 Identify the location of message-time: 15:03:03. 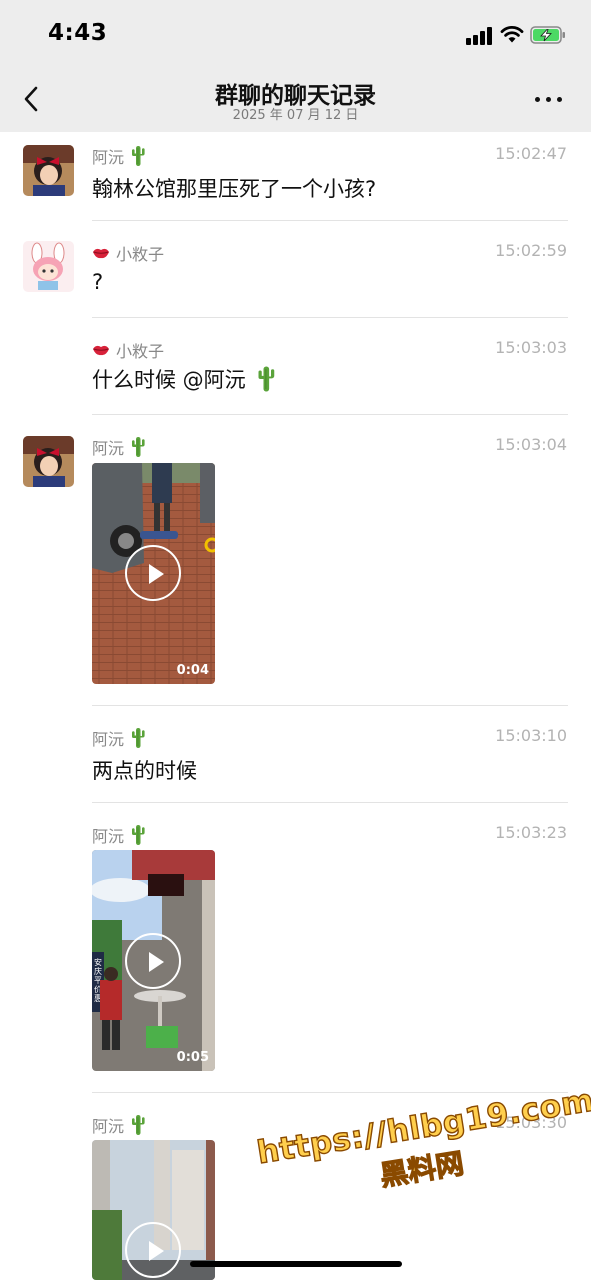
(531, 347).